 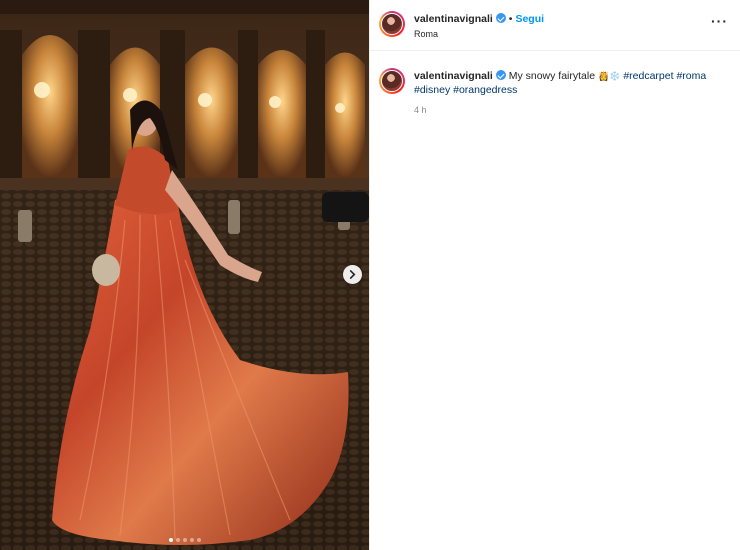 What do you see at coordinates (552, 76) in the screenshot?
I see `caption-body: My snowy fairytale` at bounding box center [552, 76].